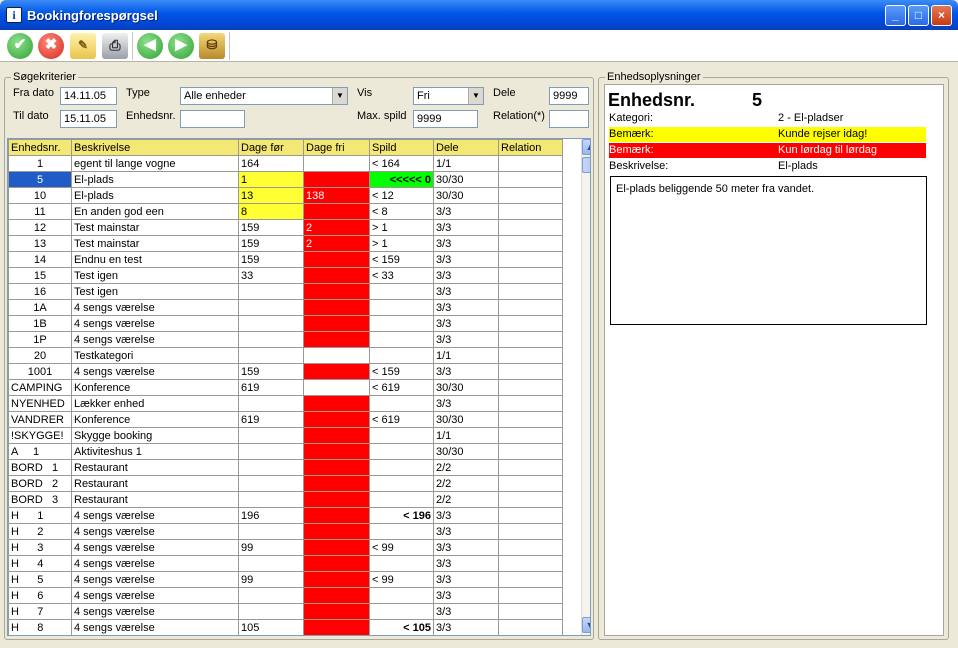 The height and width of the screenshot is (648, 958). I want to click on cell-unit: BORD 3, so click(40, 499).